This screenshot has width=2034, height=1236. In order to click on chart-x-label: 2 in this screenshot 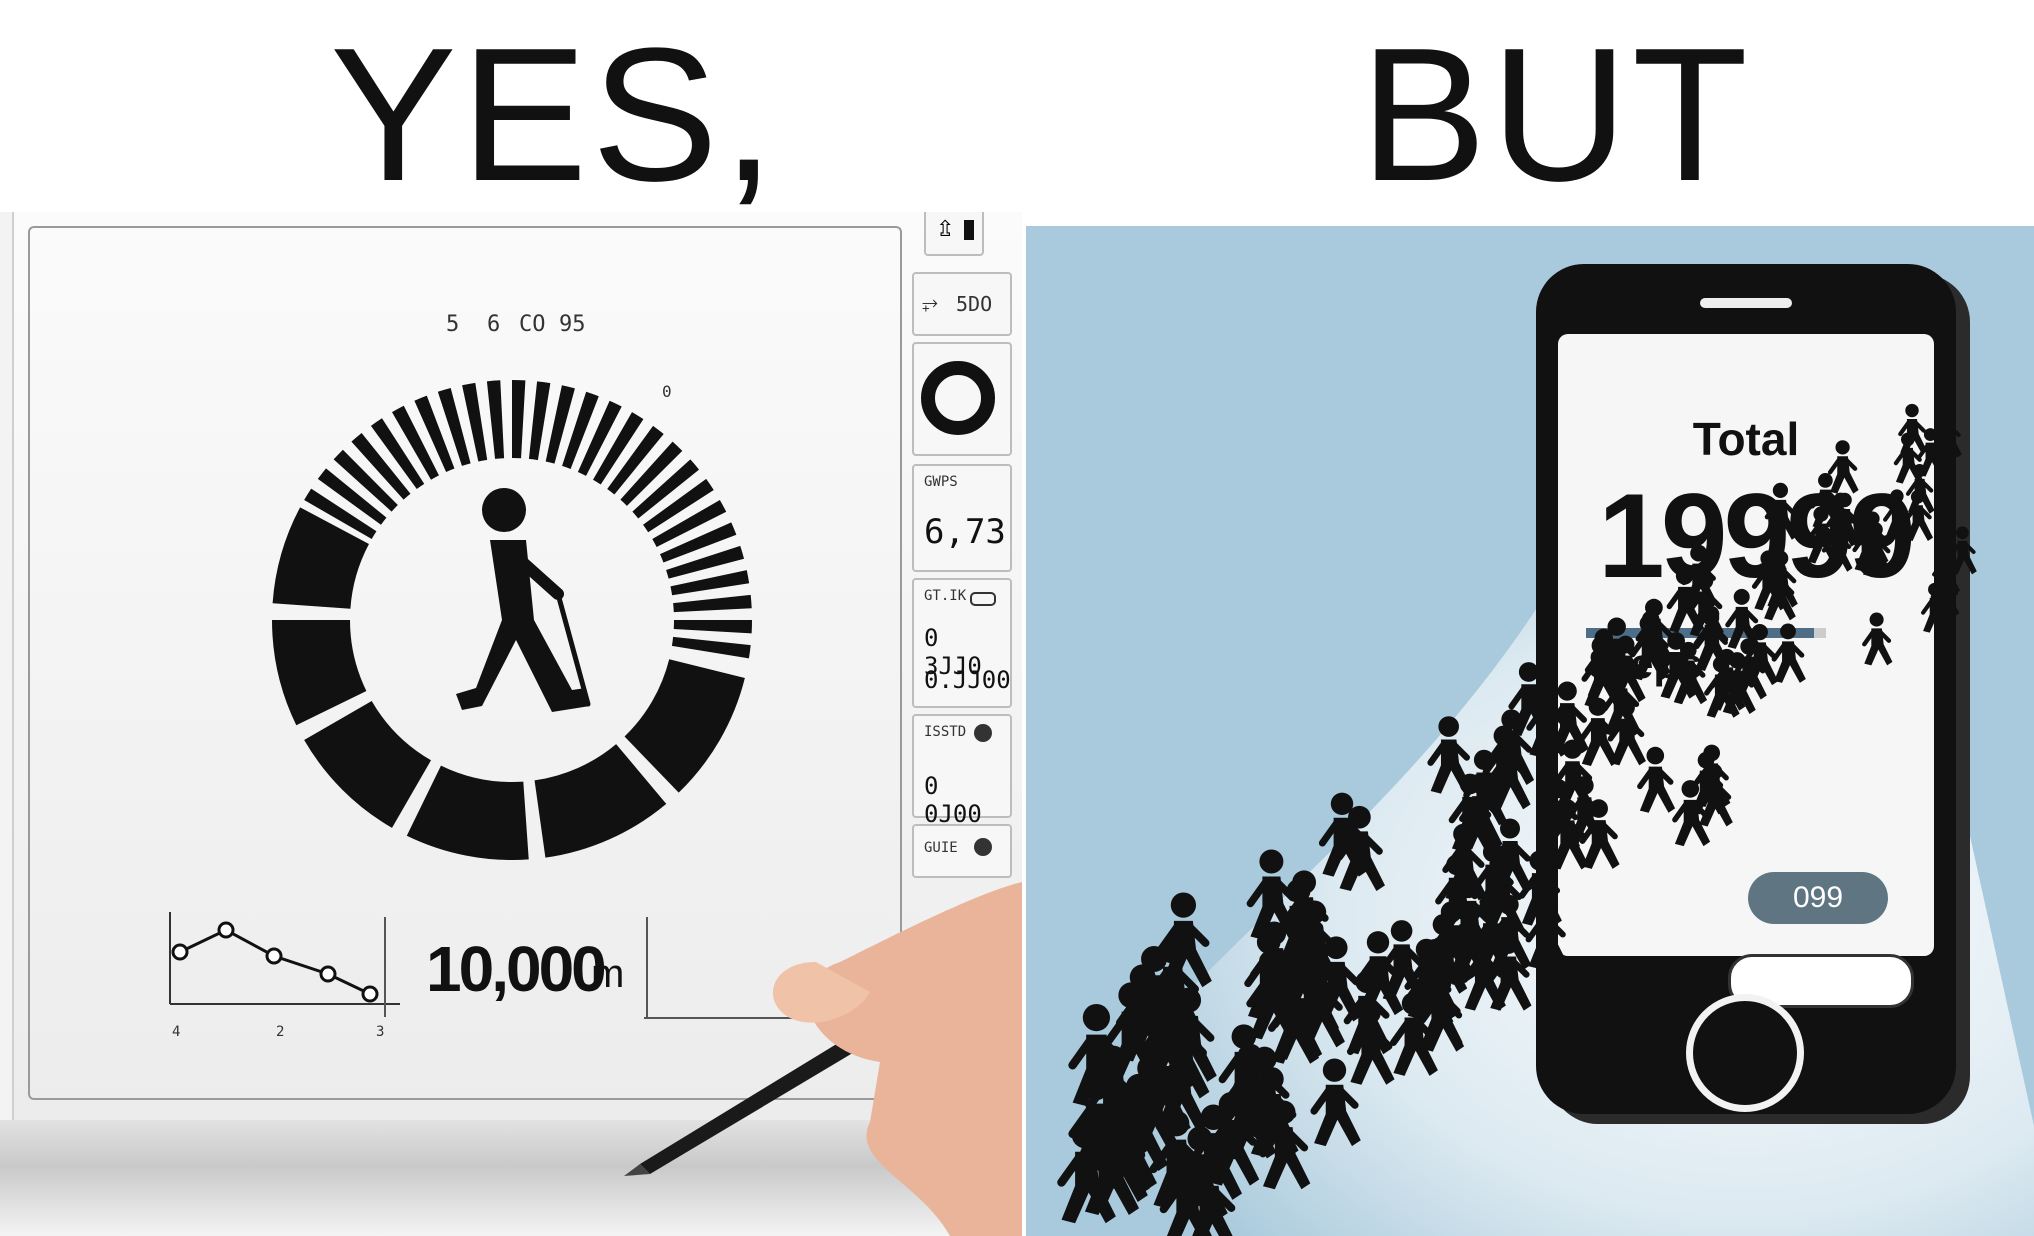, I will do `click(280, 1032)`.